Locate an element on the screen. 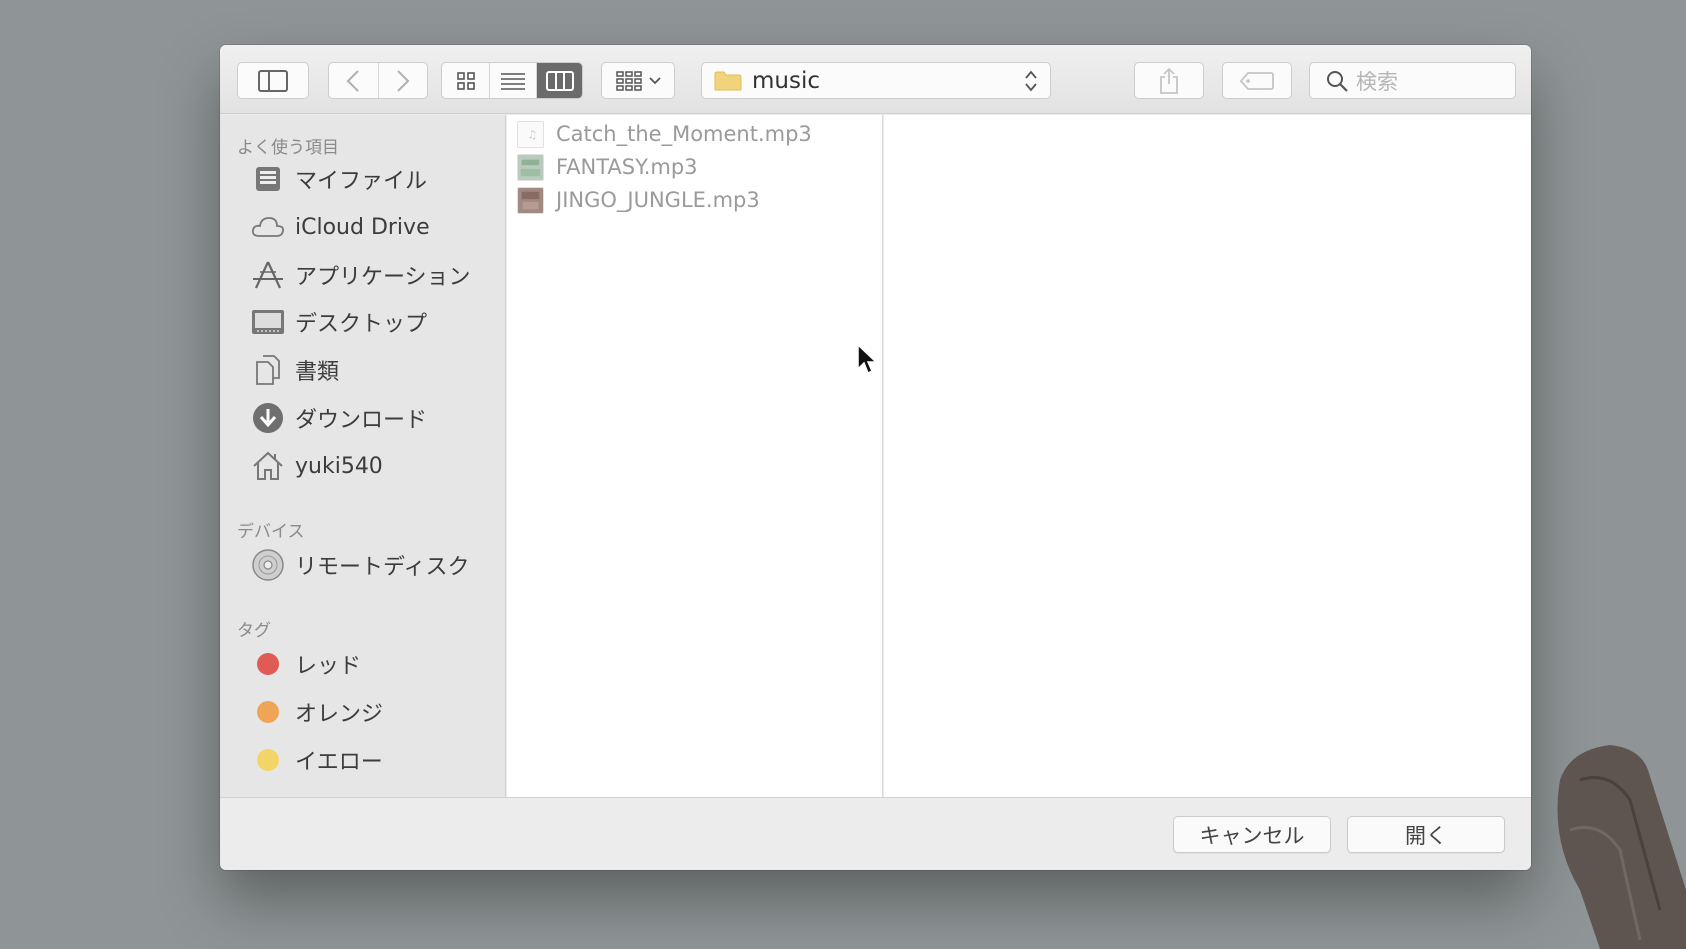  sidebar-item-home: yuki540 is located at coordinates (316, 466).